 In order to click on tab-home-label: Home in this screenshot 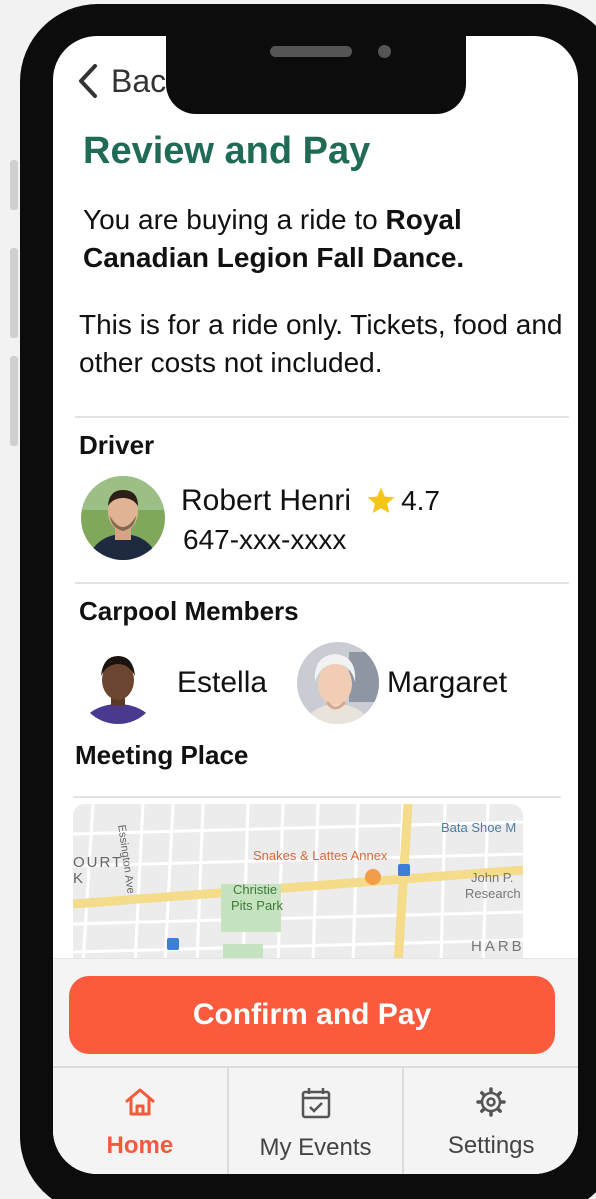, I will do `click(140, 1145)`.